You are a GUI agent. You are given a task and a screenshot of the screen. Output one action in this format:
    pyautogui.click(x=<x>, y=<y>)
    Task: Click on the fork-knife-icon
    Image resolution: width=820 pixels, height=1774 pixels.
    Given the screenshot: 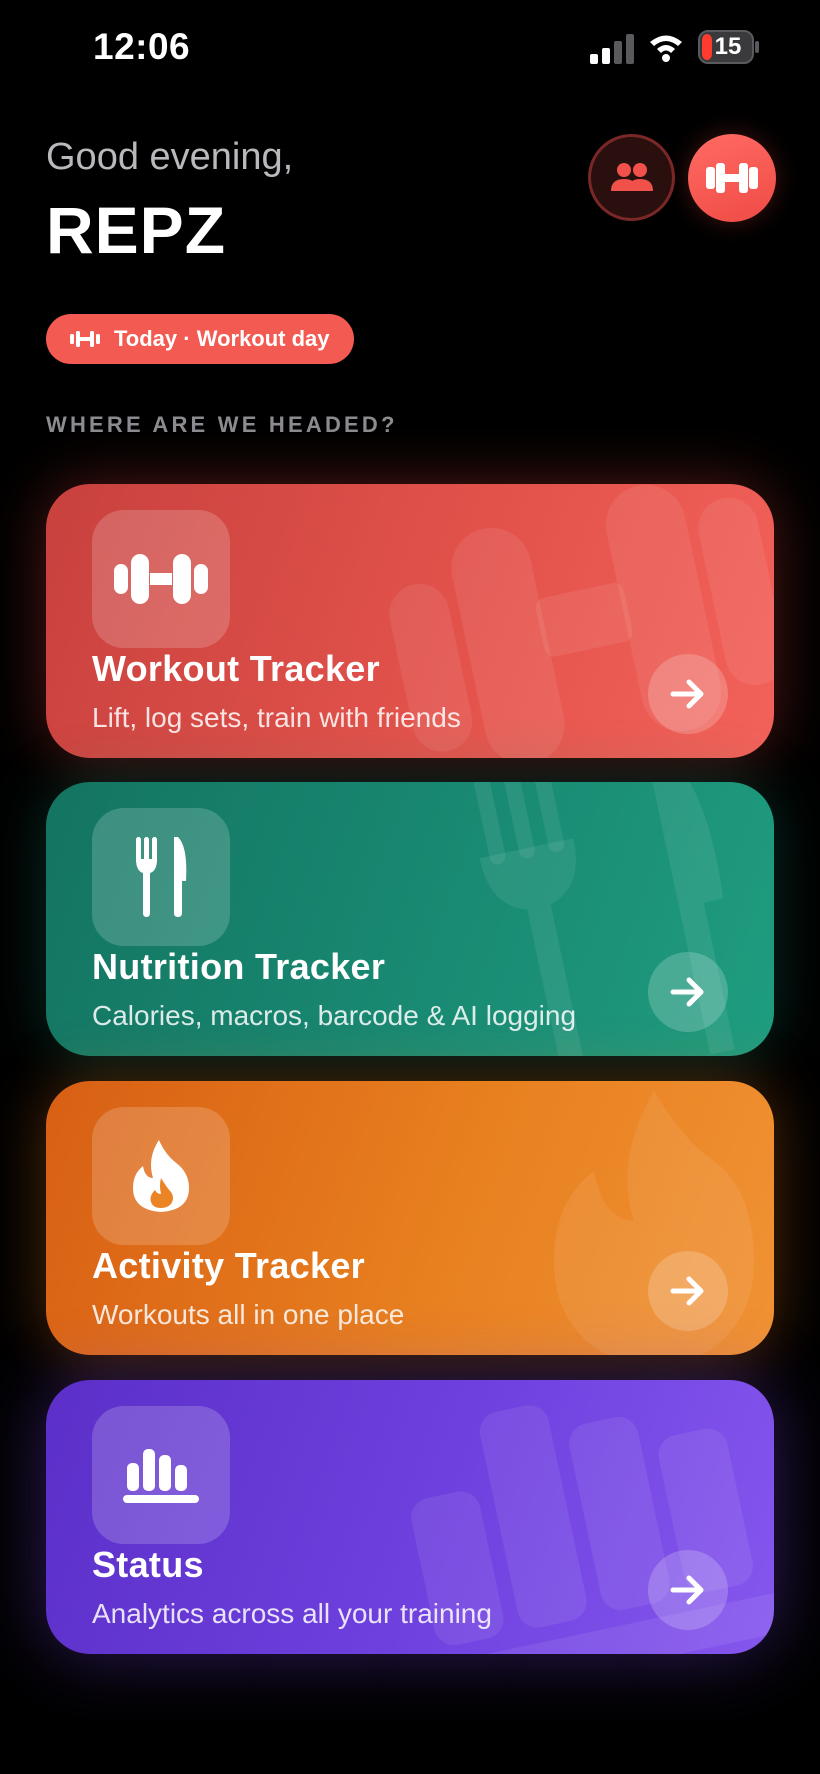 What is the action you would take?
    pyautogui.click(x=161, y=877)
    